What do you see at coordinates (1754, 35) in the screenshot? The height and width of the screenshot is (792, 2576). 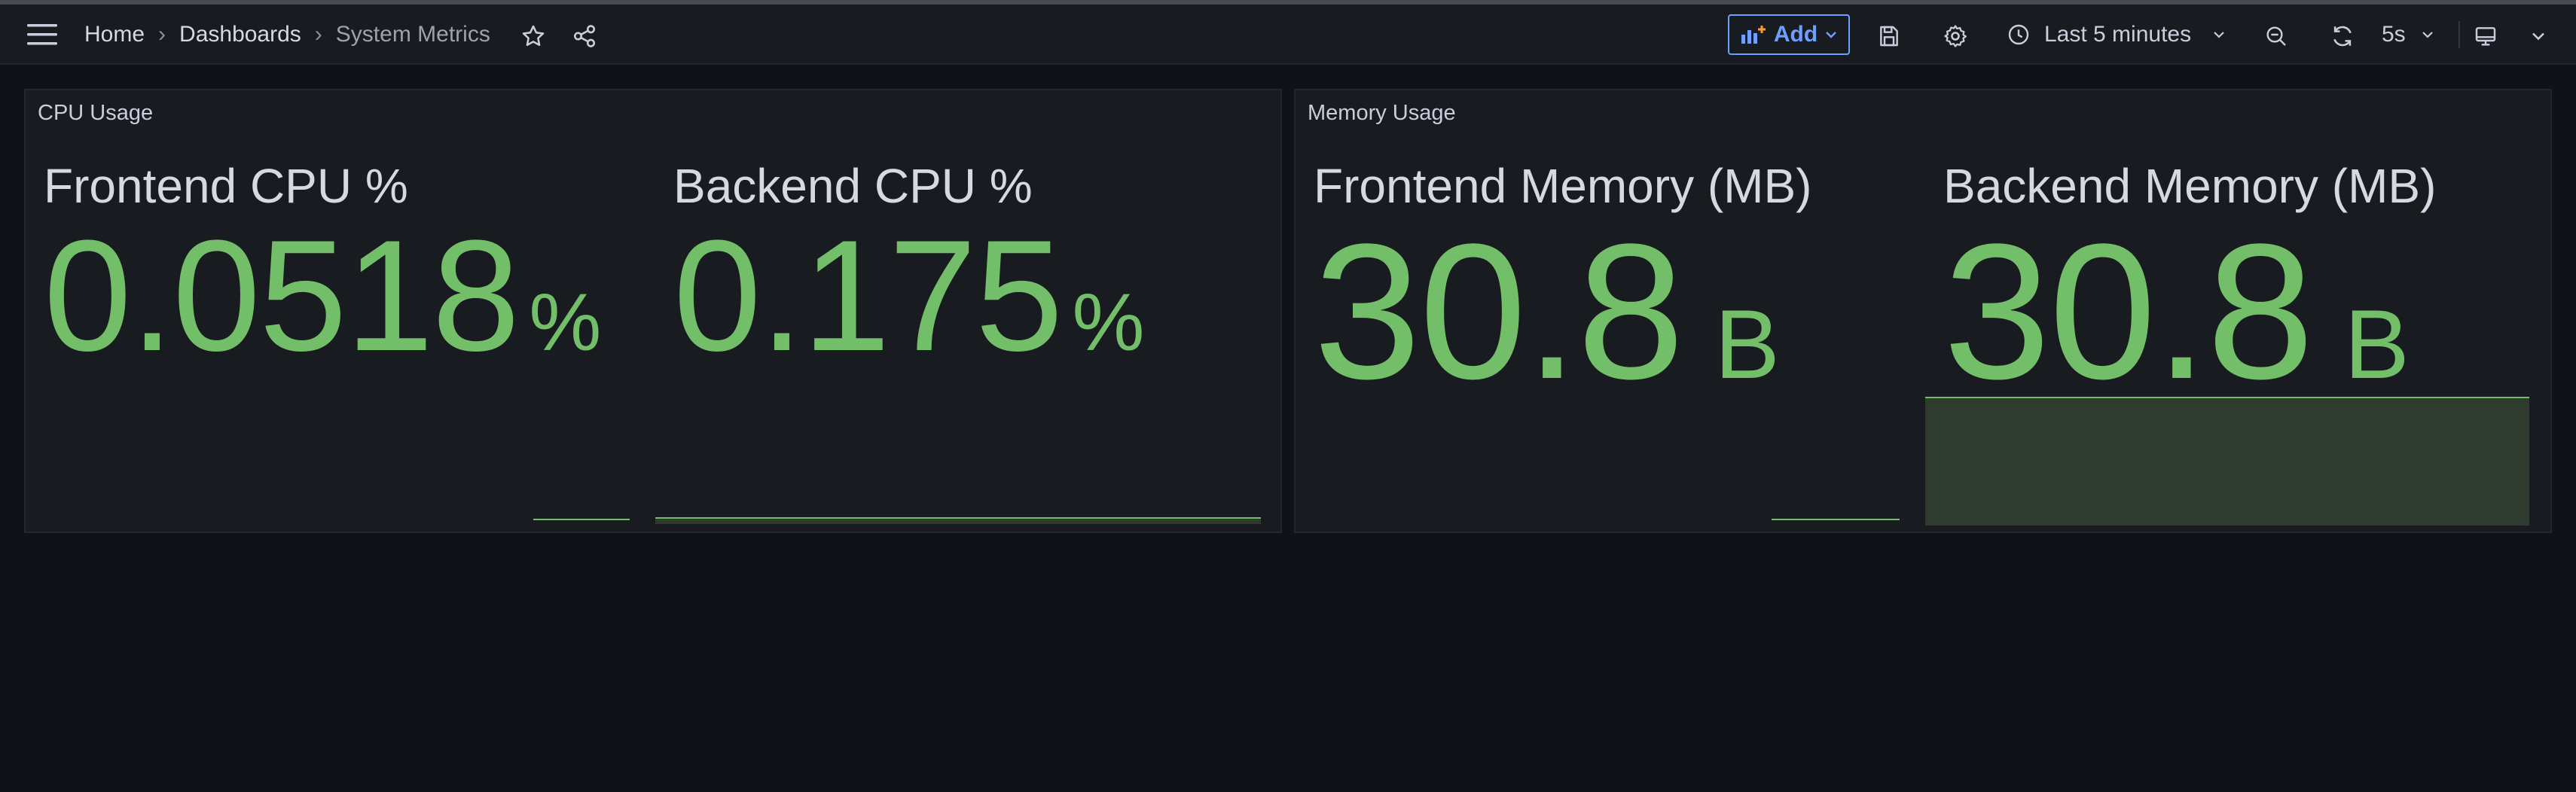 I see `bar-chart-plus-icon` at bounding box center [1754, 35].